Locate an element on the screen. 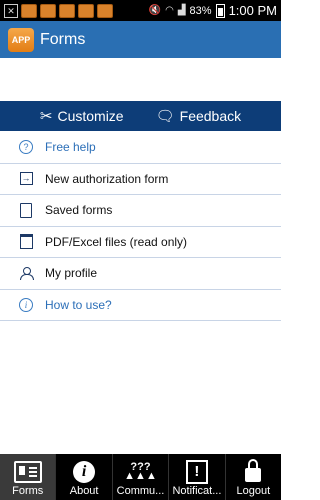  speech-bubble-icon: 🗨 is located at coordinates (165, 116).